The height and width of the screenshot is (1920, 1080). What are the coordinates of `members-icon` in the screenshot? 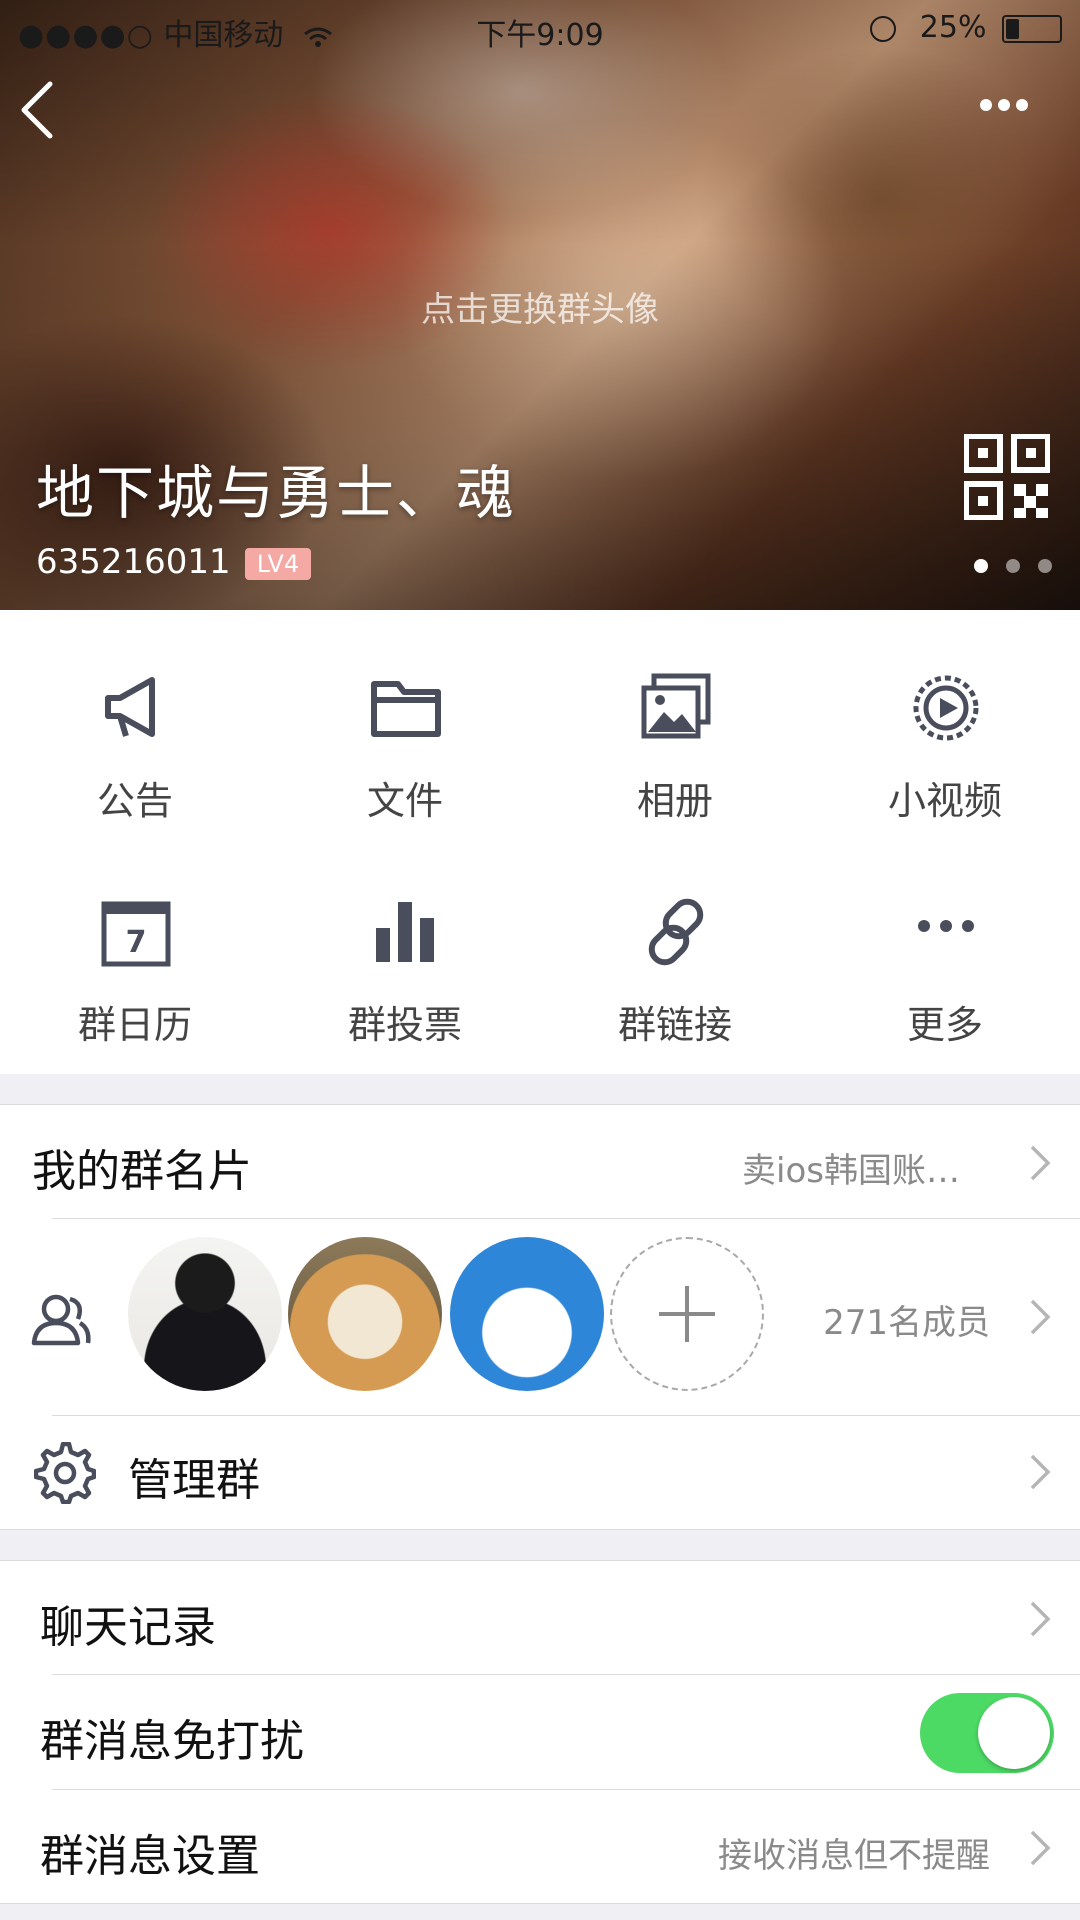 It's located at (61, 1320).